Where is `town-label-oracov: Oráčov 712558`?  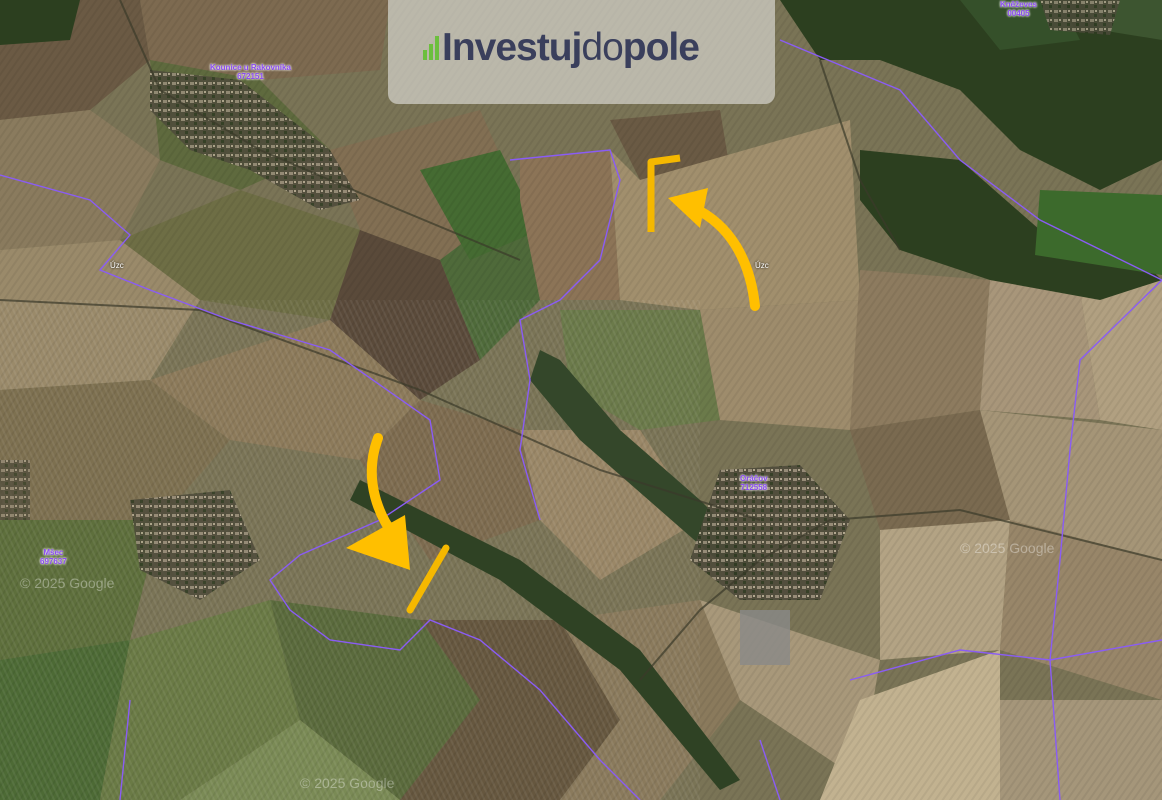
town-label-oracov: Oráčov 712558 is located at coordinates (754, 483).